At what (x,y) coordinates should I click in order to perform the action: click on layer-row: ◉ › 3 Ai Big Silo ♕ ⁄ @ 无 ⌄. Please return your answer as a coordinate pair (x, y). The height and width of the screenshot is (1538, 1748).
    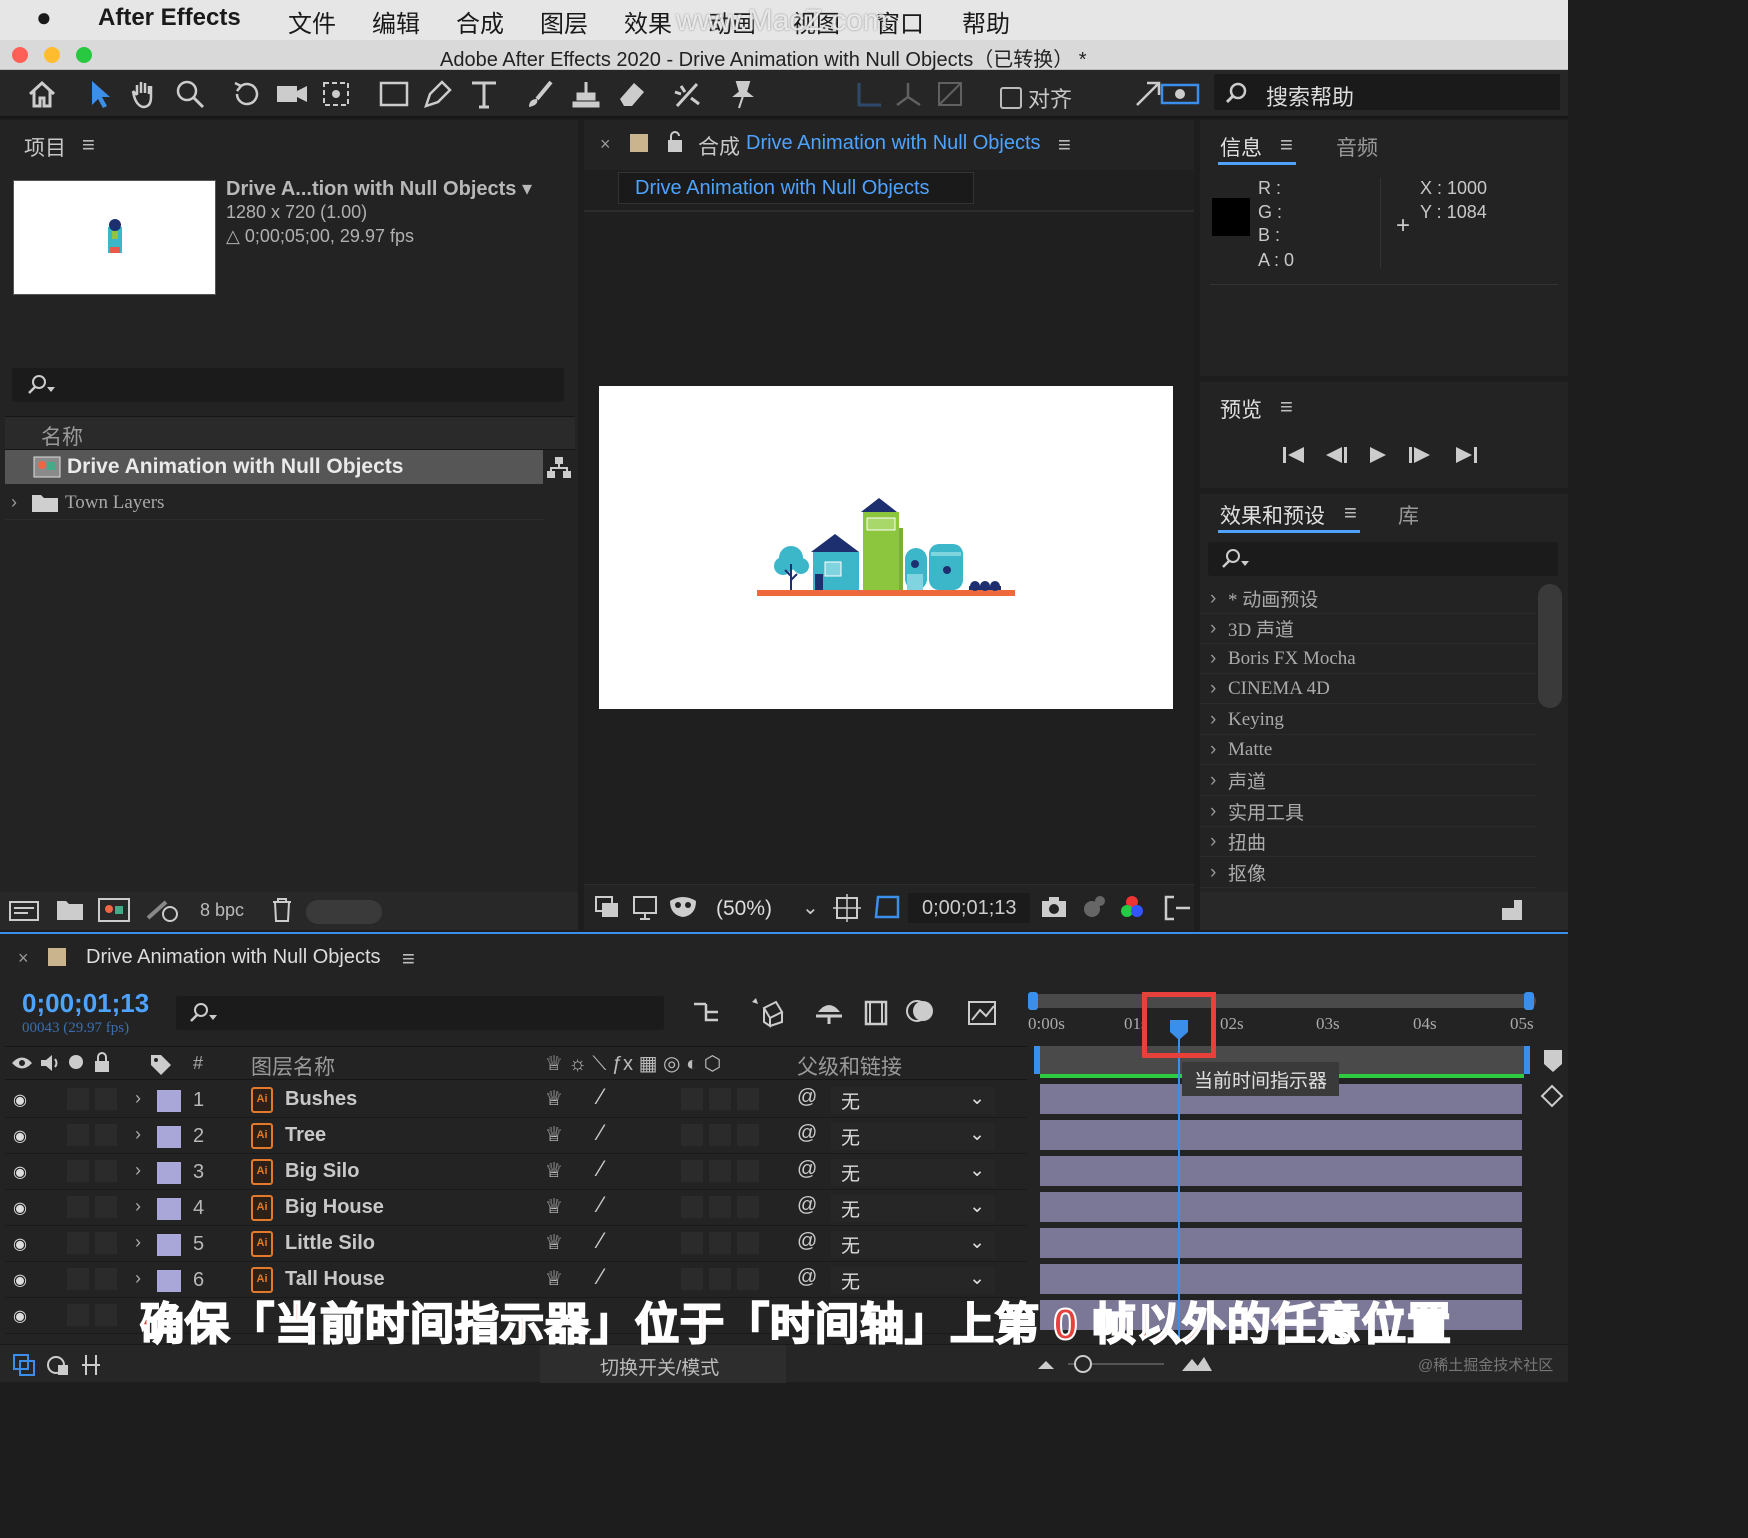
    Looking at the image, I should click on (516, 1172).